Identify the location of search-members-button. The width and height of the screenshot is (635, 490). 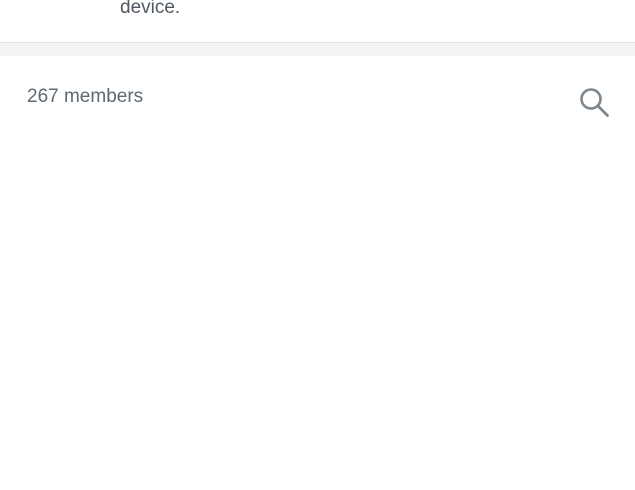
(594, 104).